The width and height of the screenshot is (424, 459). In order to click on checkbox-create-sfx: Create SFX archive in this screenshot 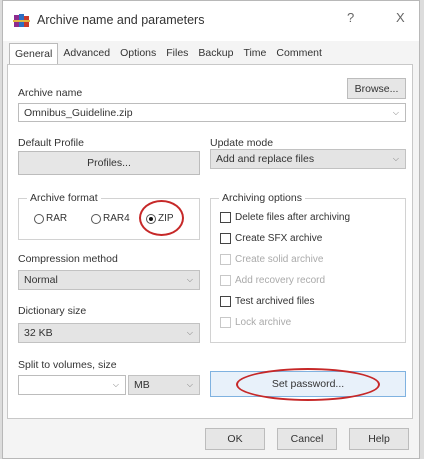, I will do `click(271, 238)`.